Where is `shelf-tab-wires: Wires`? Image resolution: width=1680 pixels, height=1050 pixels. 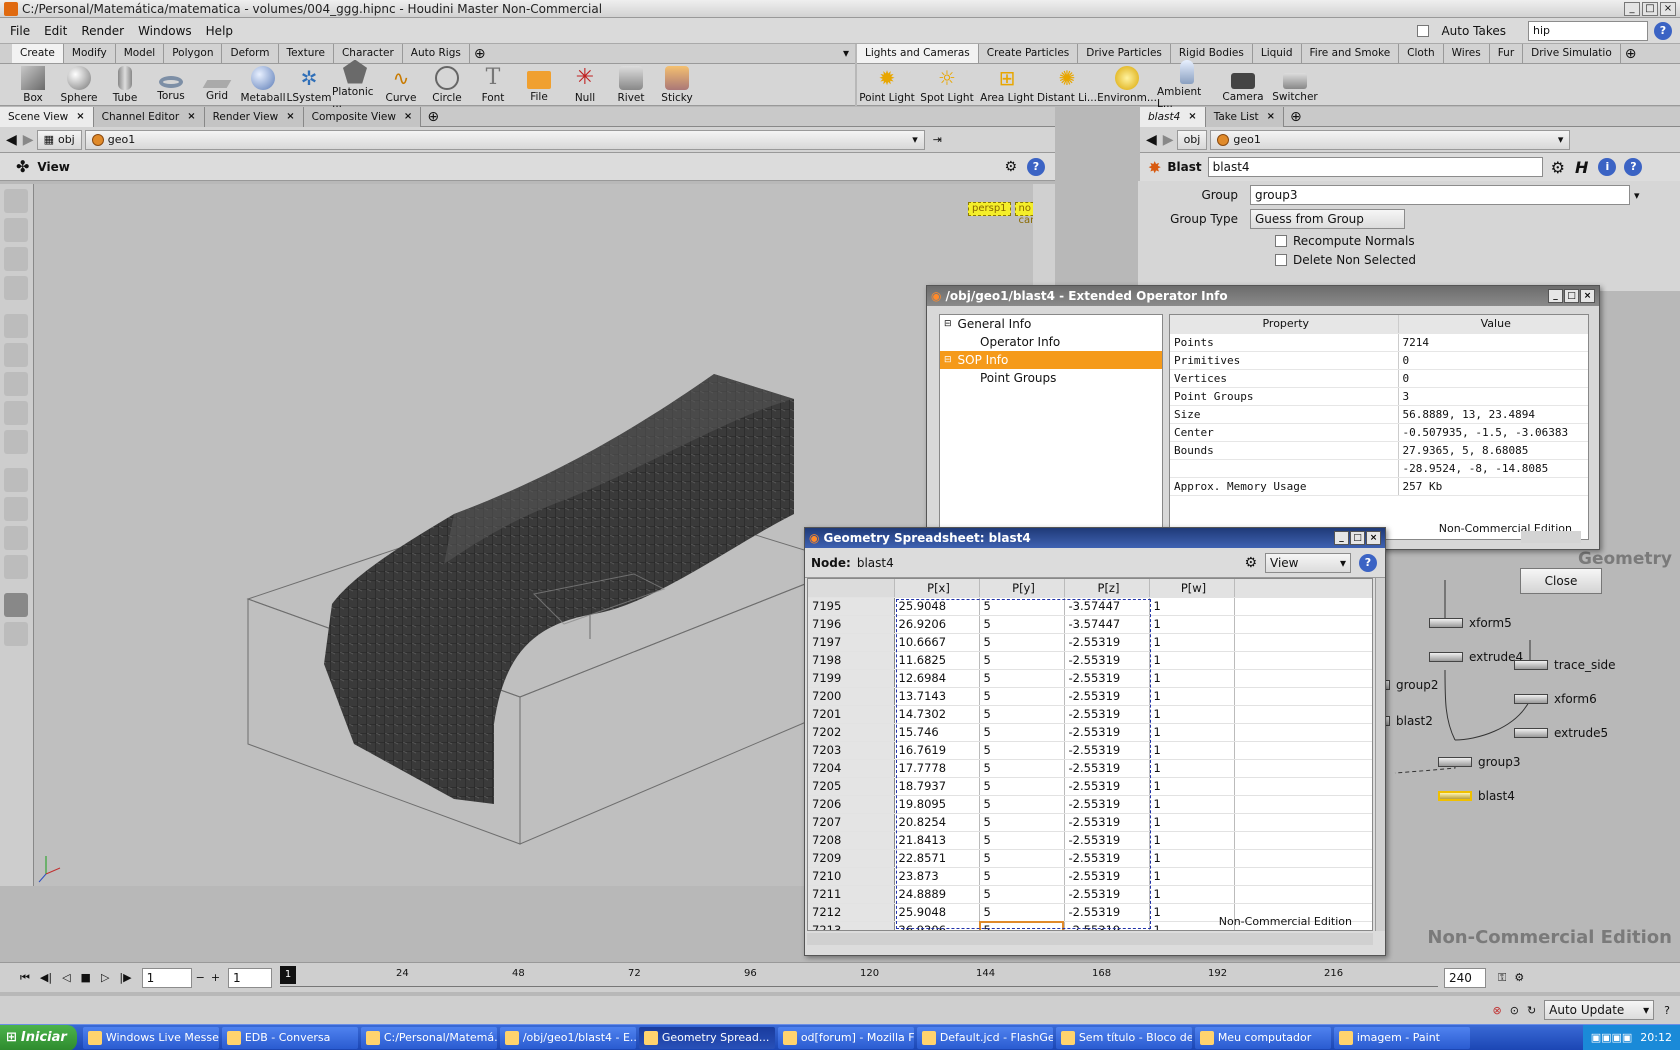
shelf-tab-wires: Wires is located at coordinates (1466, 53).